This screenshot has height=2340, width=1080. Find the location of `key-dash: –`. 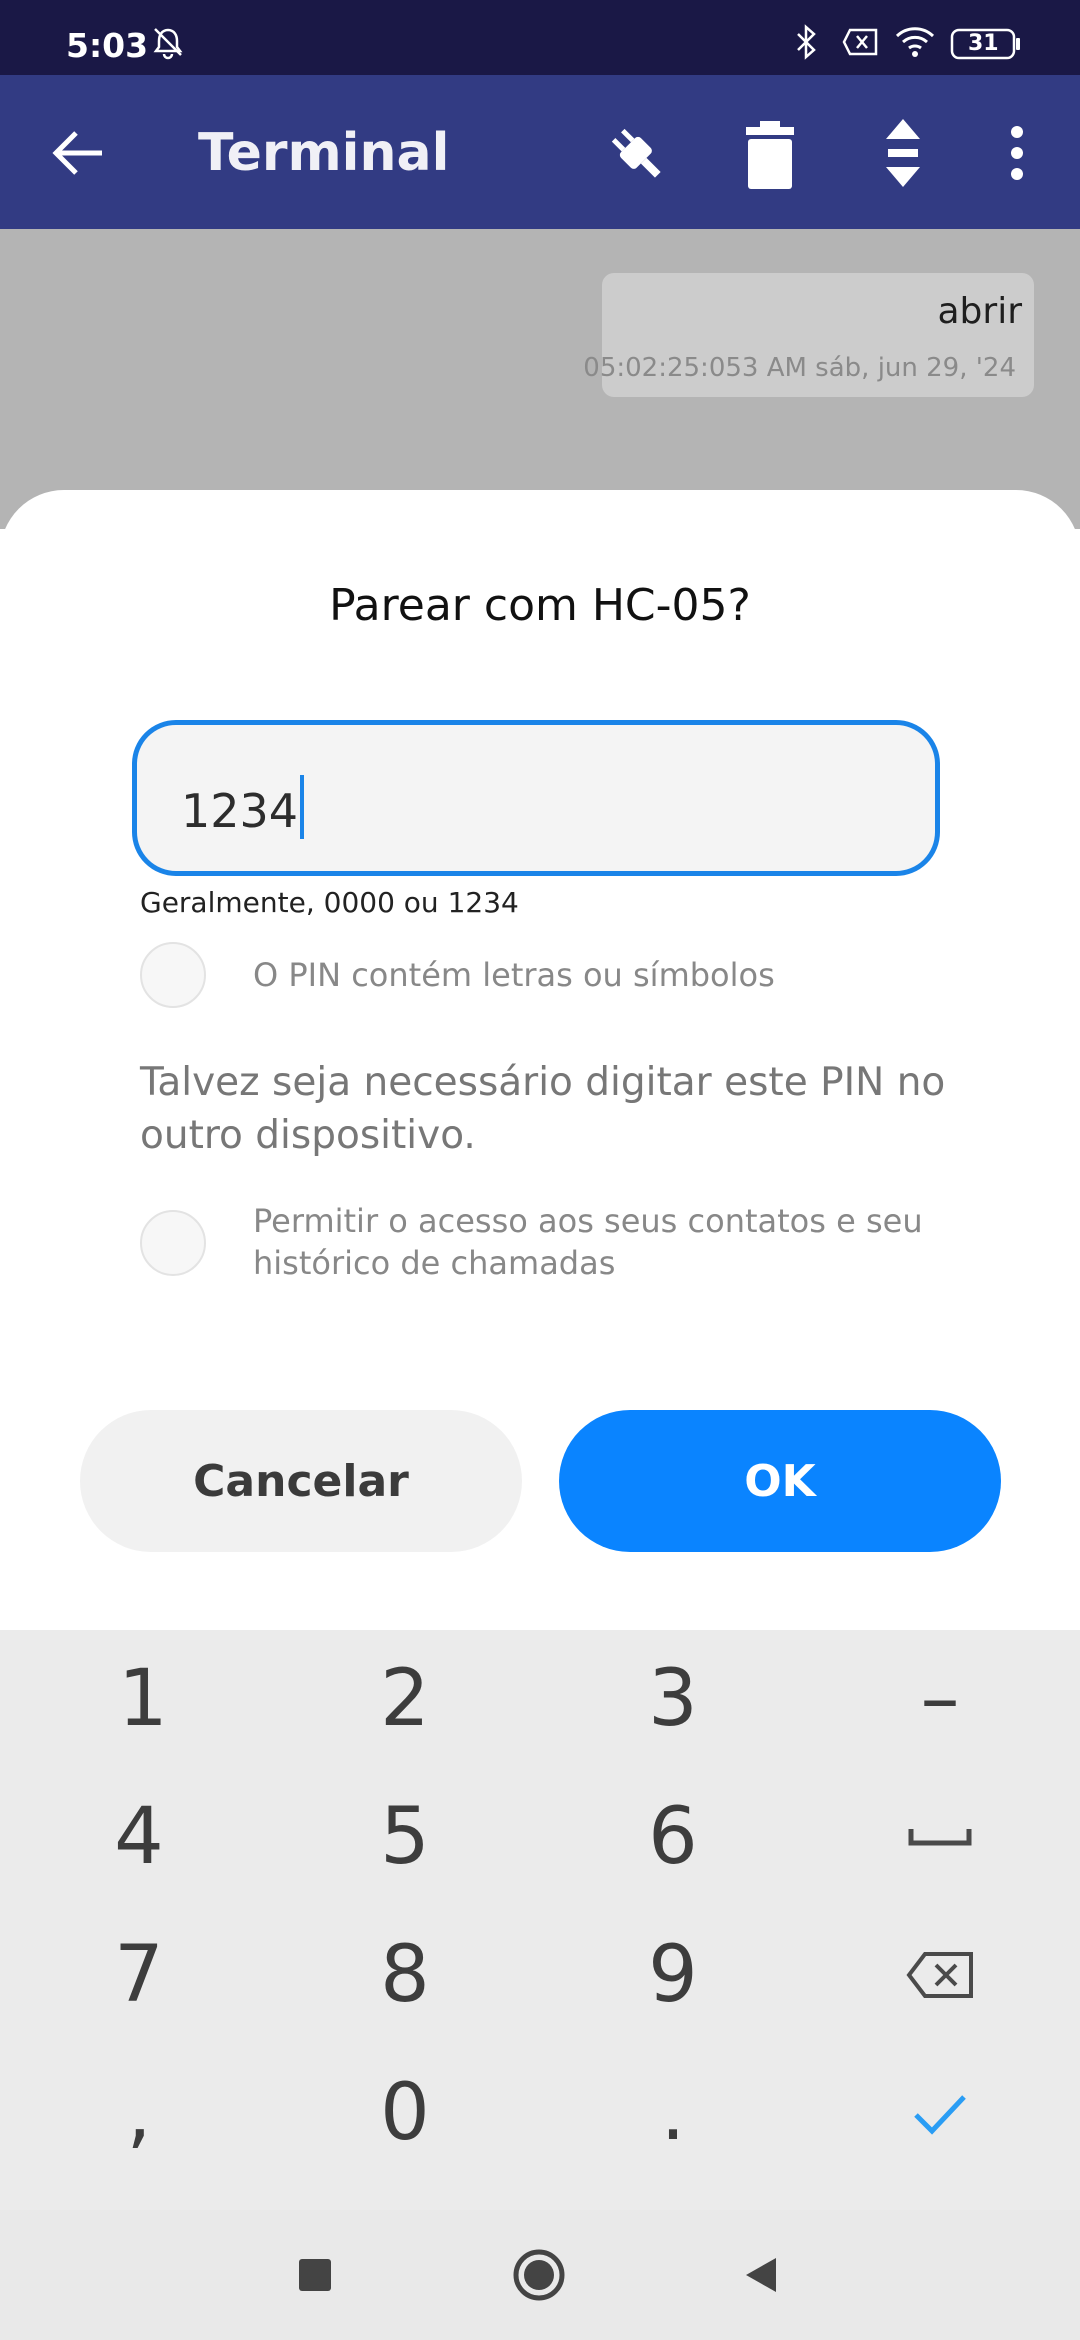

key-dash: – is located at coordinates (940, 1699).